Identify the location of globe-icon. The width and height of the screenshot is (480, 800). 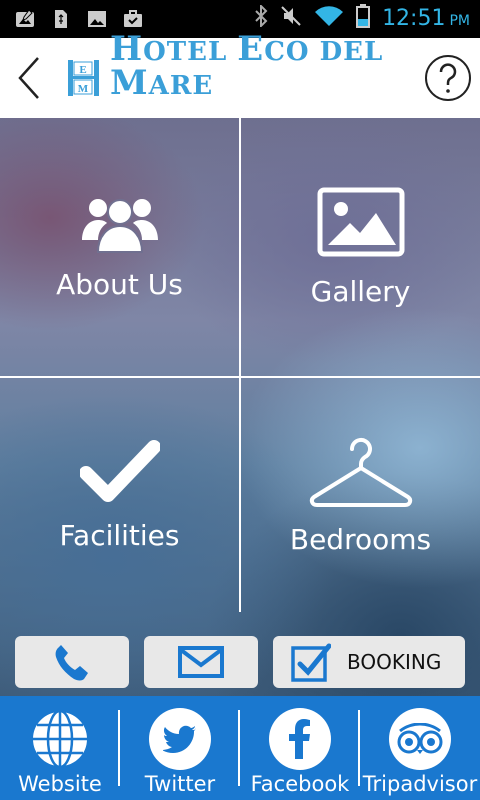
(60, 739).